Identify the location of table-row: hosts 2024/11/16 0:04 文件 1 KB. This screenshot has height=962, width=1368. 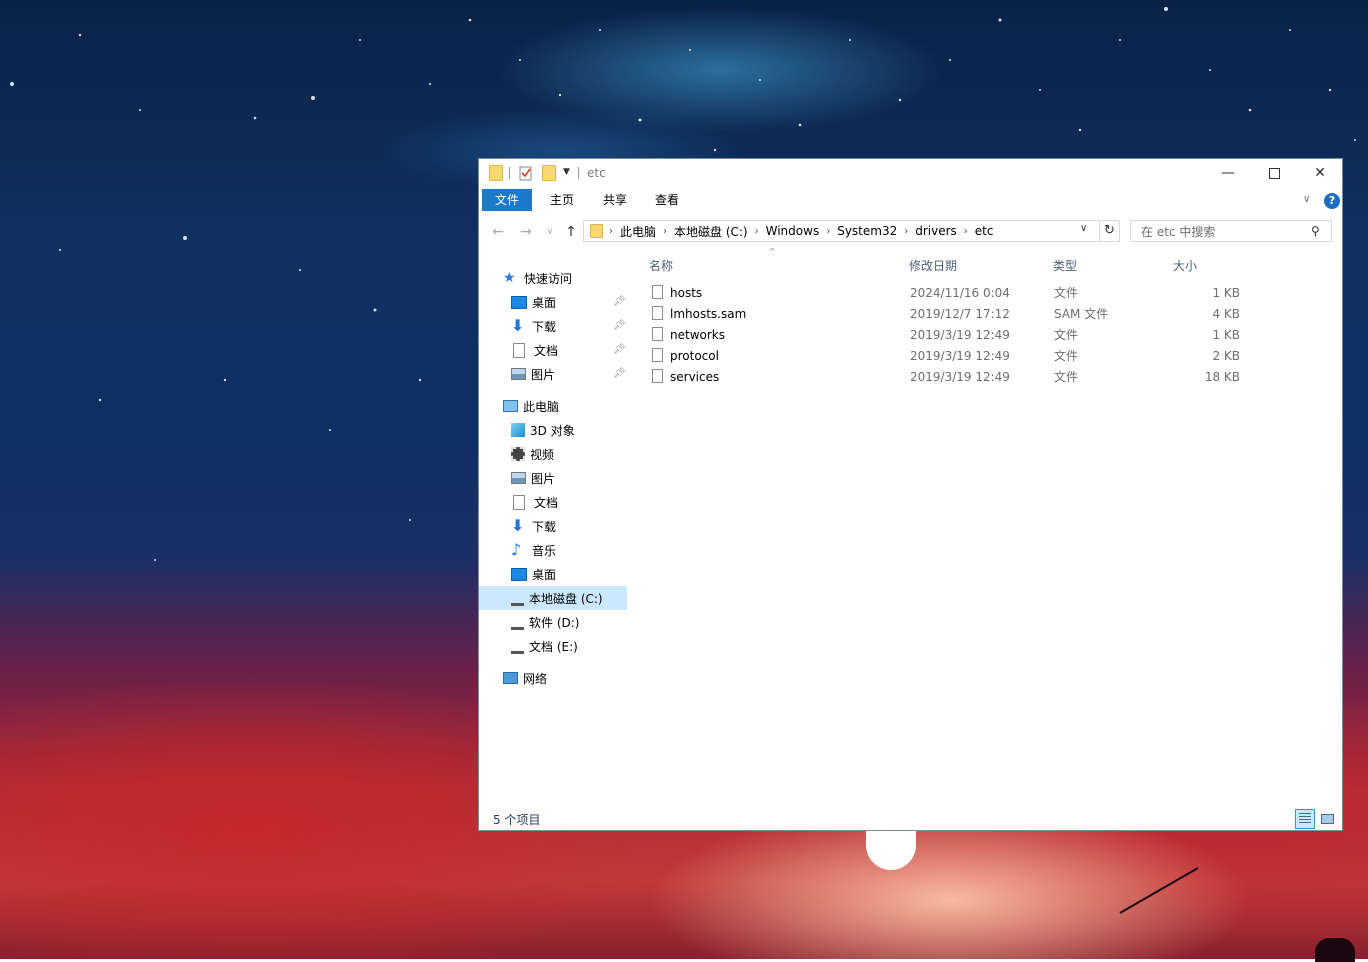
(947, 293).